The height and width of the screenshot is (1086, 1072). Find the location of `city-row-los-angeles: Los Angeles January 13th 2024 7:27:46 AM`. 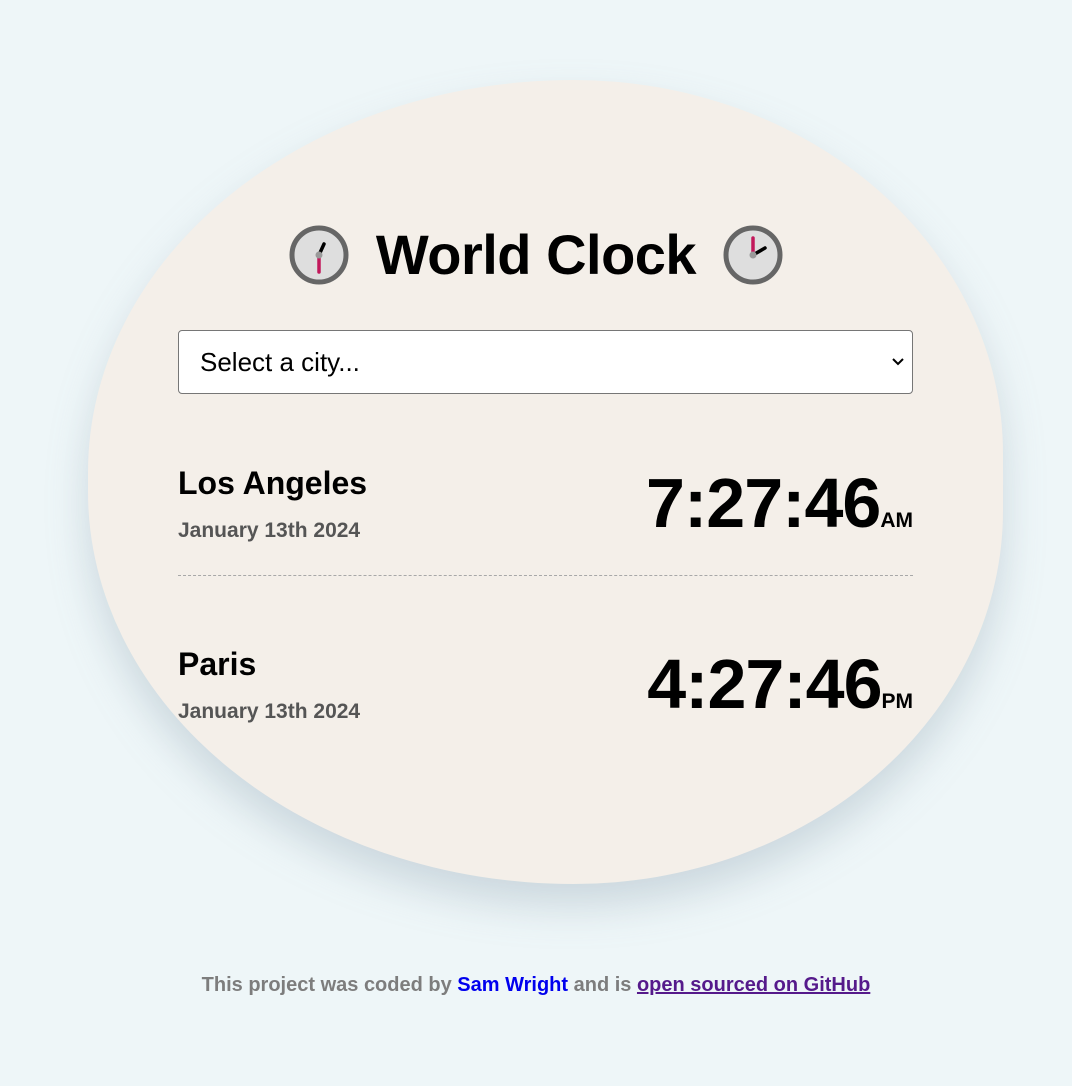

city-row-los-angeles: Los Angeles January 13th 2024 7:27:46 AM is located at coordinates (545, 505).